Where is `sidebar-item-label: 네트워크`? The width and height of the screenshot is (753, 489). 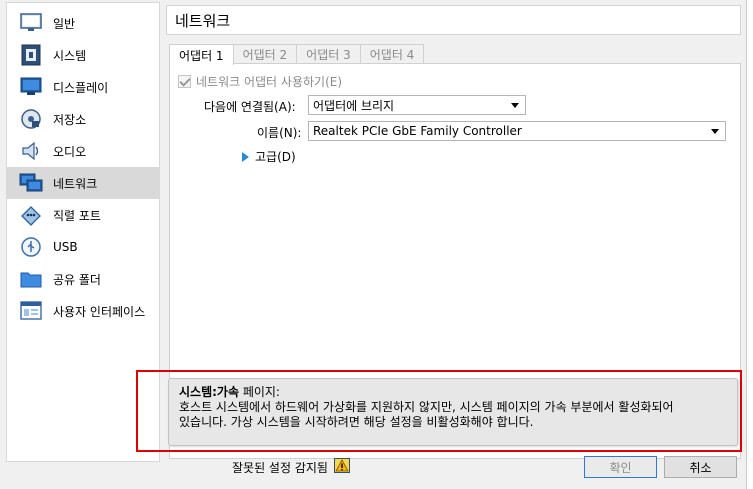 sidebar-item-label: 네트워크 is located at coordinates (75, 183).